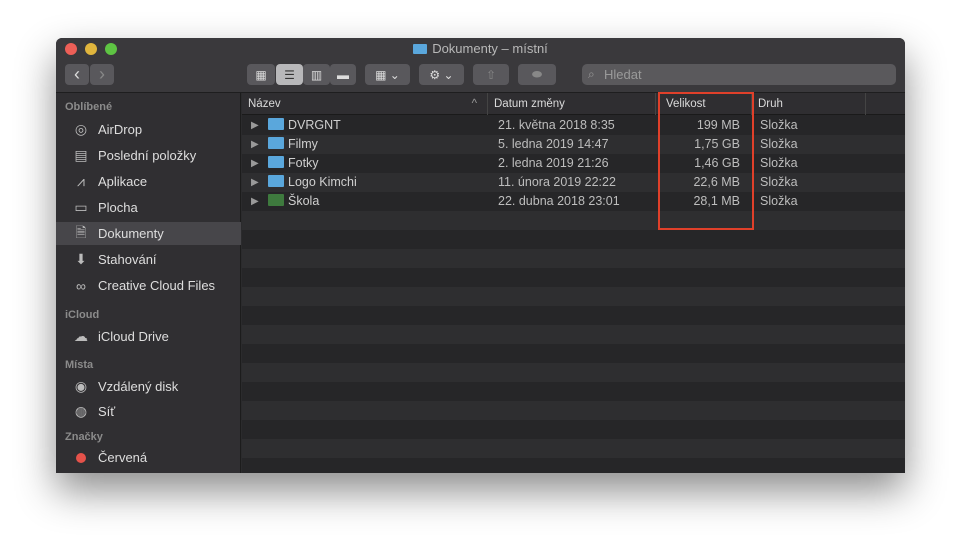  I want to click on file-date: 2. ledna 2019 21:26, so click(553, 163).